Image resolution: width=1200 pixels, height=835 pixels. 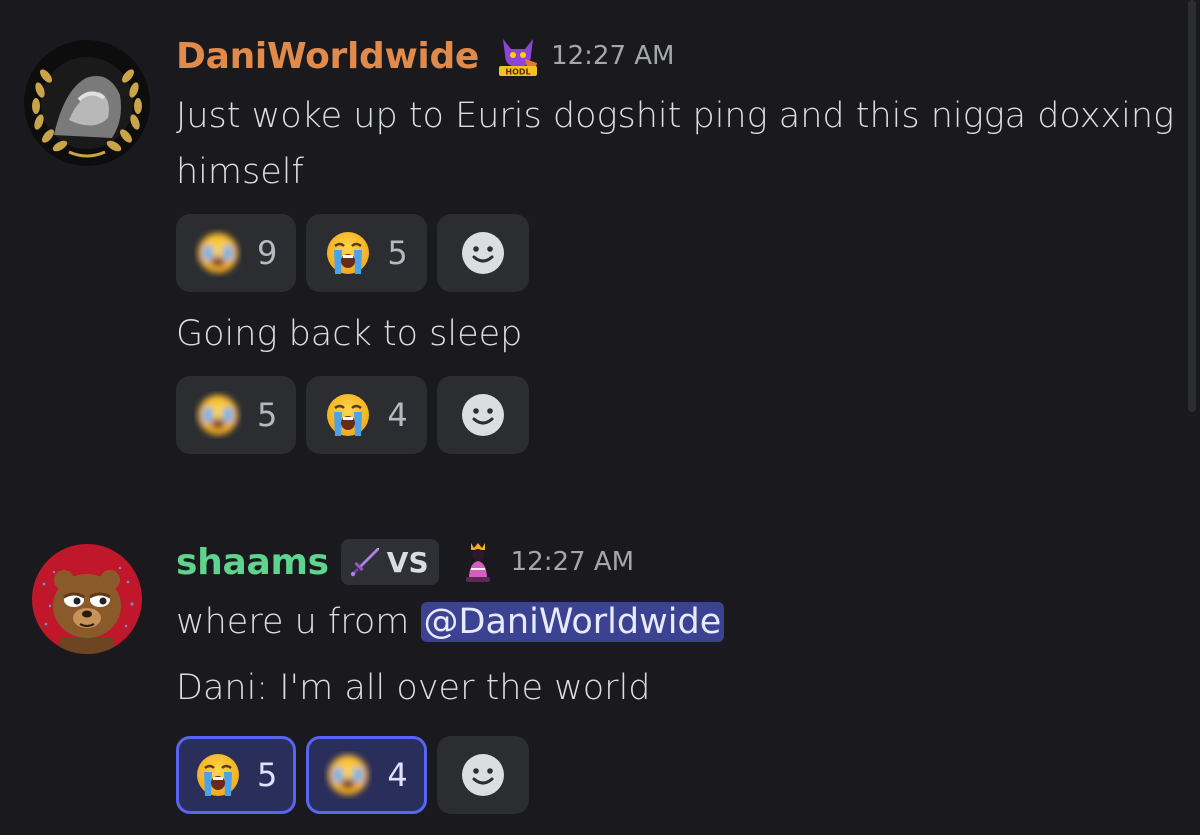 I want to click on message-text: Dani: I'm all over the world, so click(x=413, y=688).